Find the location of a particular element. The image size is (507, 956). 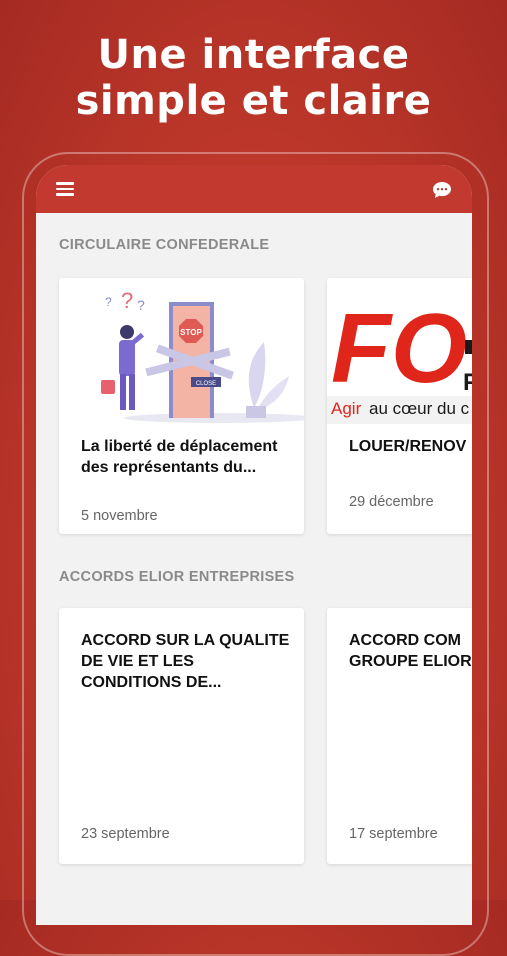

svg-text: F is located at coordinates (467, 382).